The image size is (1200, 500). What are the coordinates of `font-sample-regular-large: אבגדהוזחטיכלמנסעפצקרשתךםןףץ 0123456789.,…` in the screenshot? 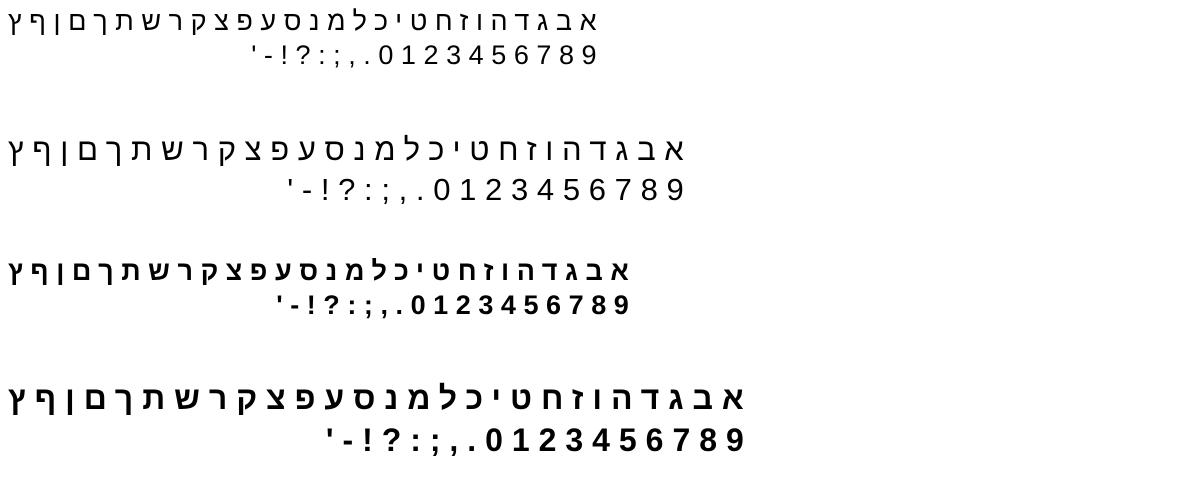 It's located at (350, 174).